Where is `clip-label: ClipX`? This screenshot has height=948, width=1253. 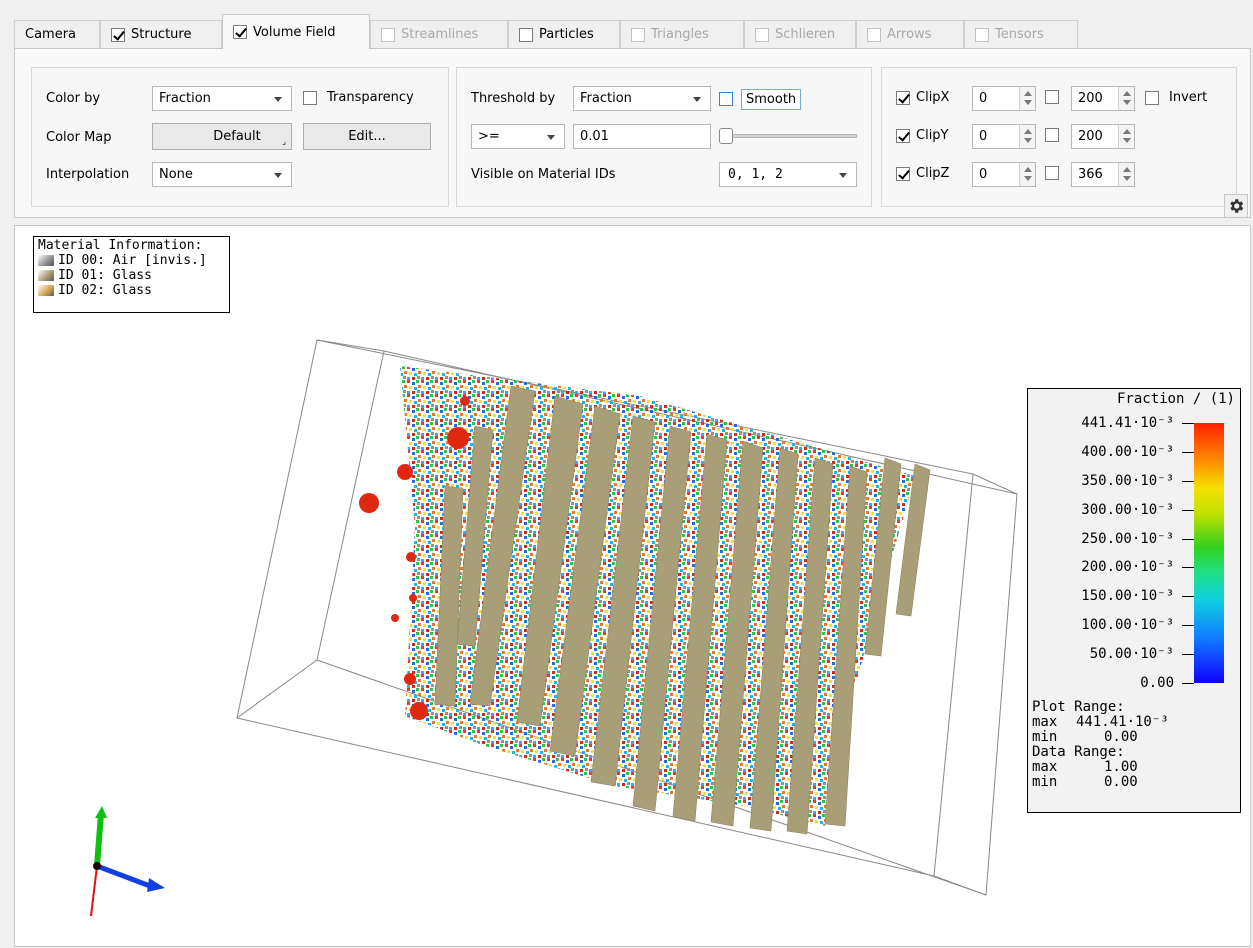
clip-label: ClipX is located at coordinates (933, 97).